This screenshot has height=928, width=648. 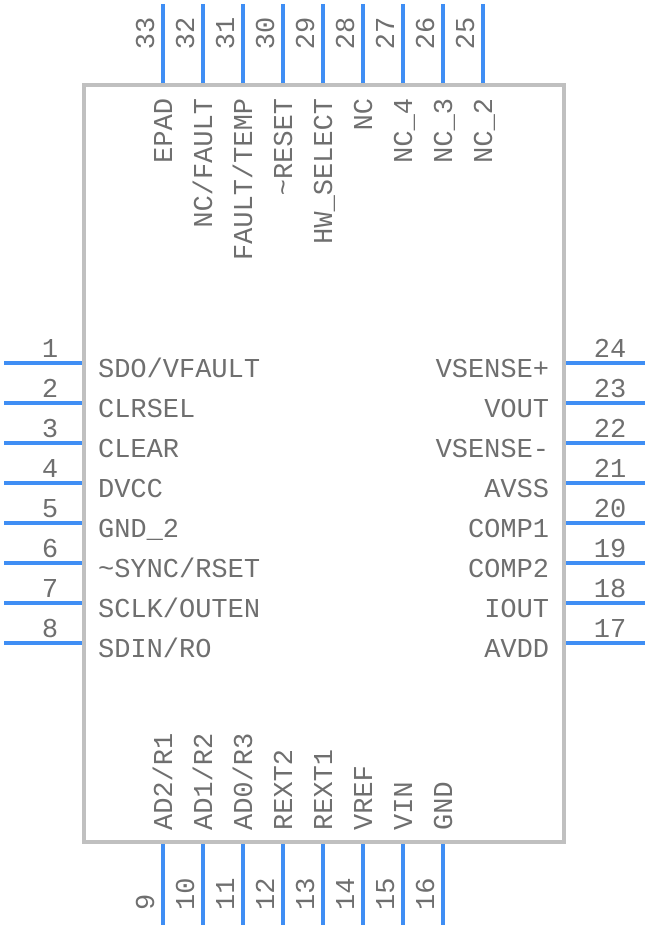 What do you see at coordinates (492, 451) in the screenshot?
I see `pin-name: VSENSE-` at bounding box center [492, 451].